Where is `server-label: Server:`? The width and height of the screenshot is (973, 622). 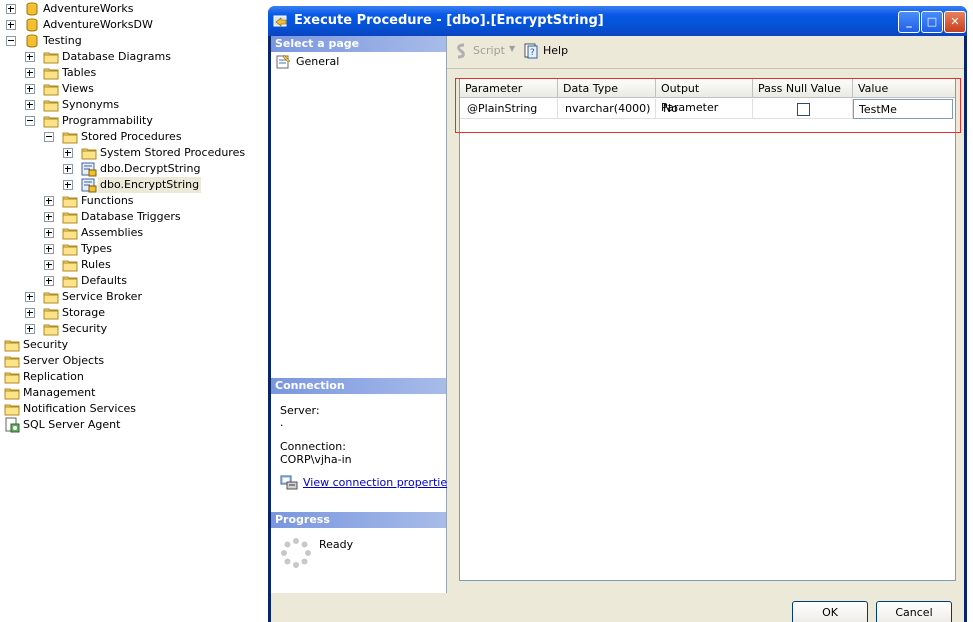
server-label: Server: is located at coordinates (300, 410).